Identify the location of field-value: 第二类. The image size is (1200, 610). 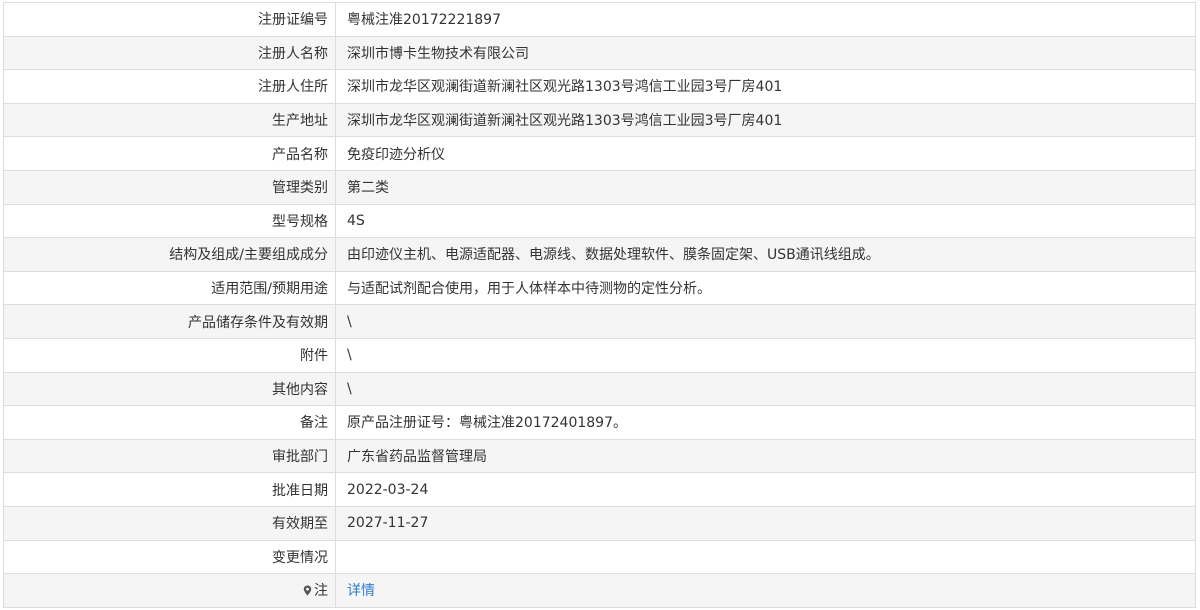
(765, 187).